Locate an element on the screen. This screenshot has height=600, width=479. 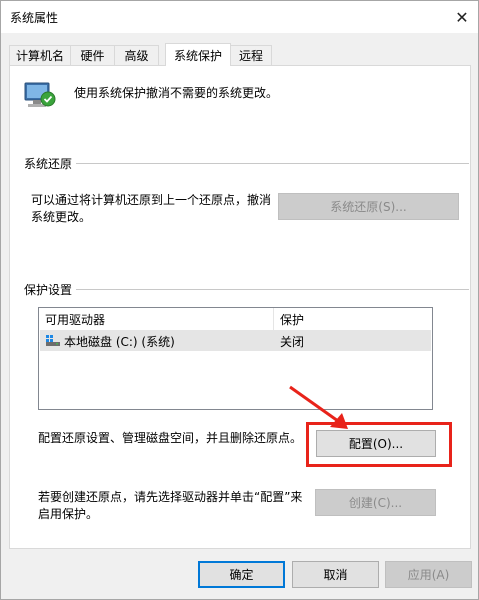
title-bar: 系统属性 ✕ is located at coordinates (239, 17).